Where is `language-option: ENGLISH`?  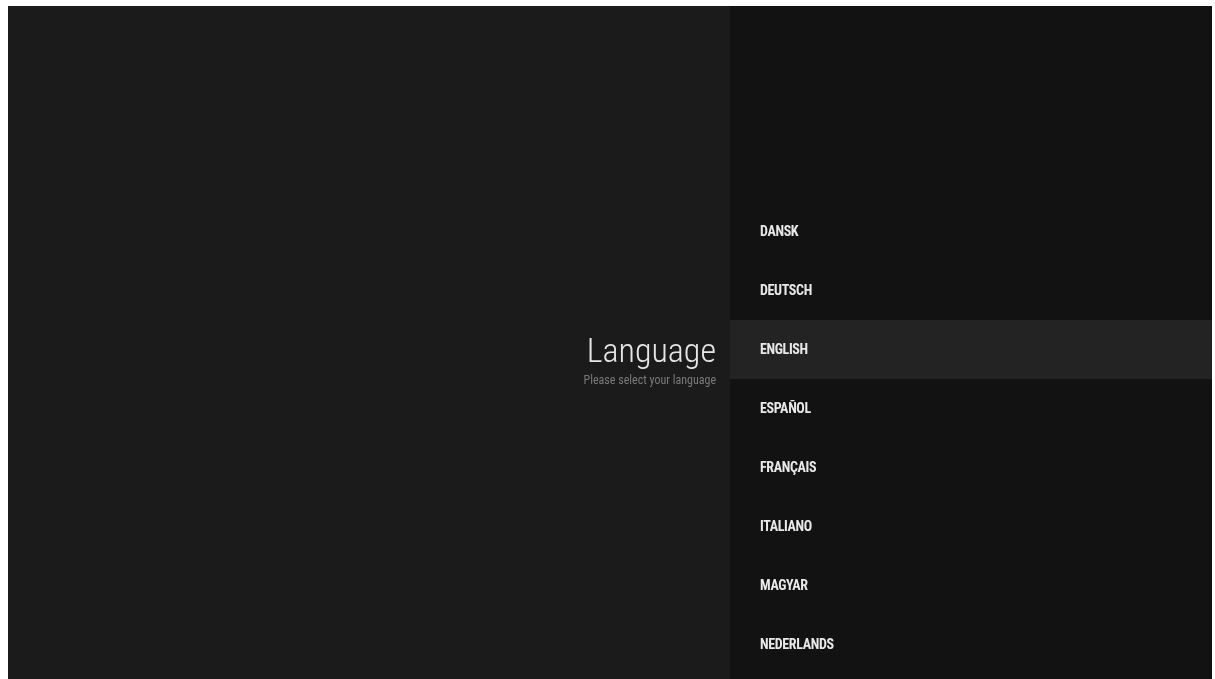
language-option: ENGLISH is located at coordinates (971, 349).